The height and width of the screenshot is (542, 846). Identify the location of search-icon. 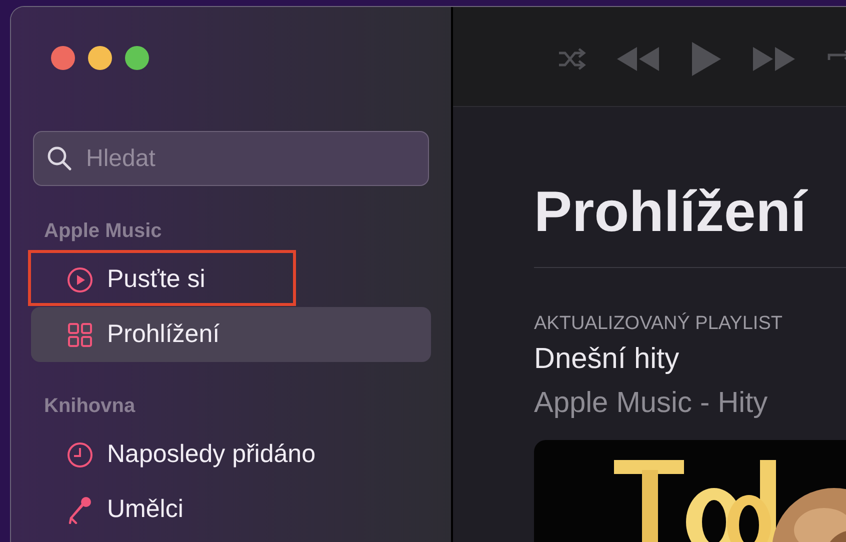
(59, 158).